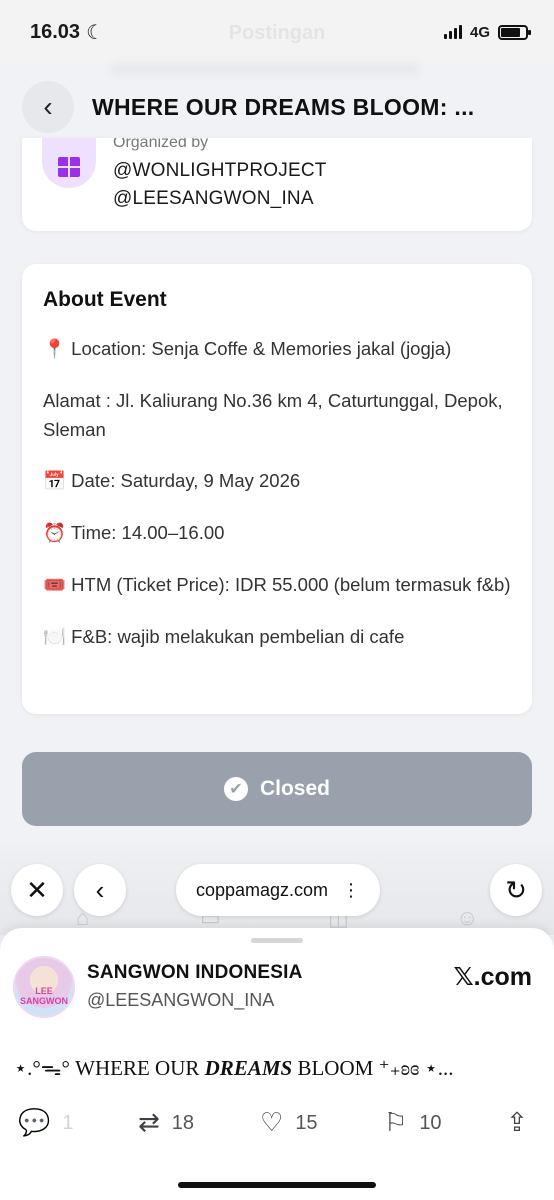 The height and width of the screenshot is (1200, 554). Describe the element at coordinates (452, 32) in the screenshot. I see `signal-icon` at that location.